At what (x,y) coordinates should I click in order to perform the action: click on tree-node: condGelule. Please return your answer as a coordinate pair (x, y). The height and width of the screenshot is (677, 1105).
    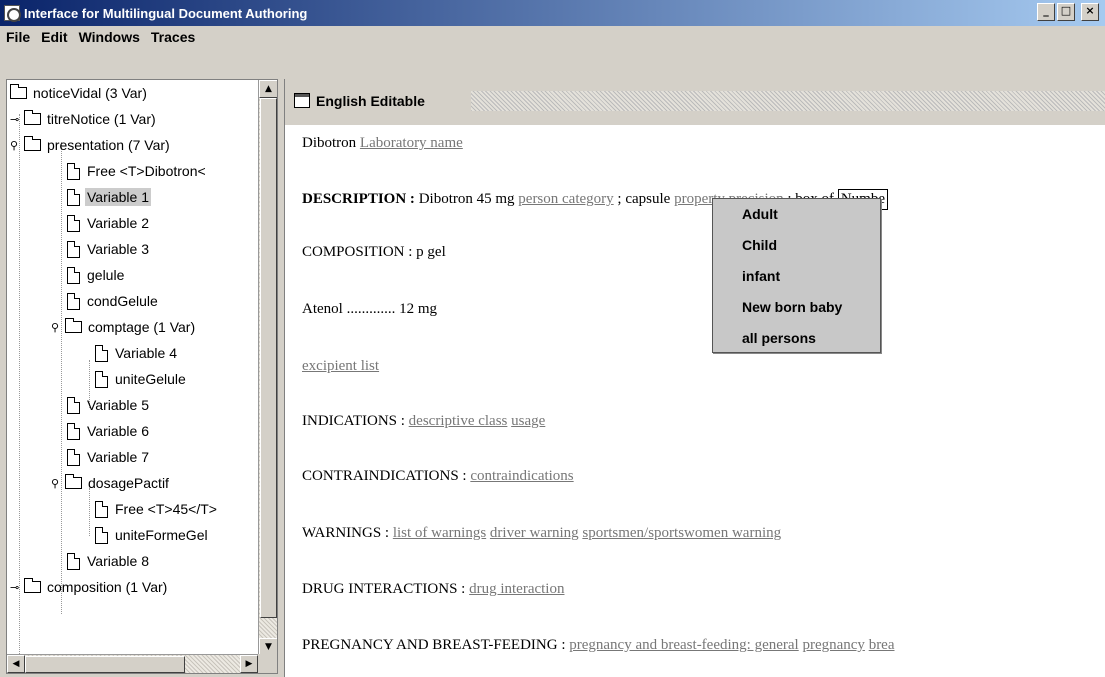
    Looking at the image, I should click on (113, 301).